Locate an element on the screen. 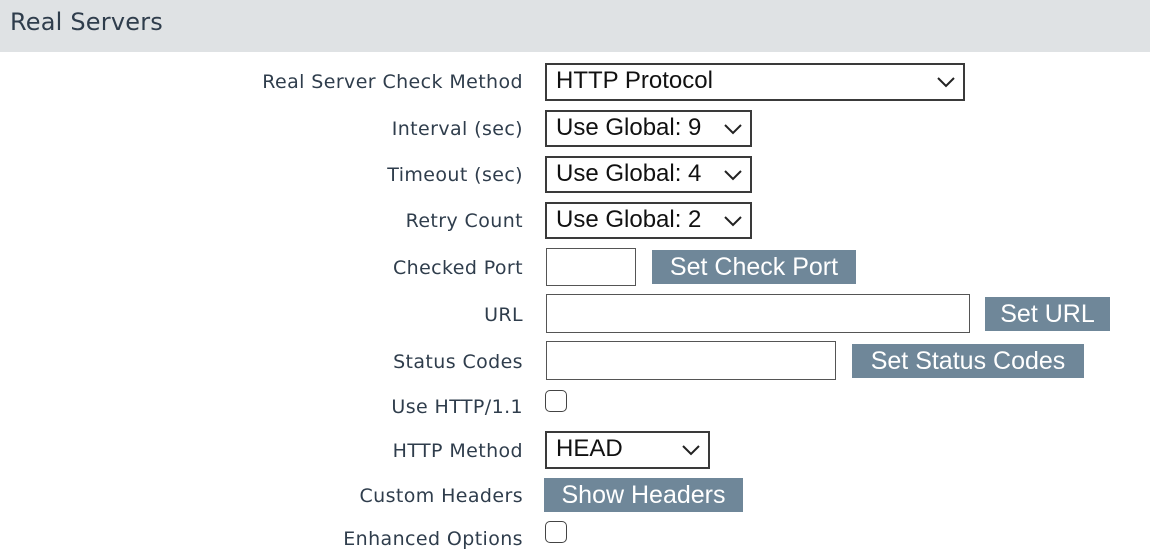 The image size is (1150, 554). show-headers-button: Show Headers is located at coordinates (643, 495).